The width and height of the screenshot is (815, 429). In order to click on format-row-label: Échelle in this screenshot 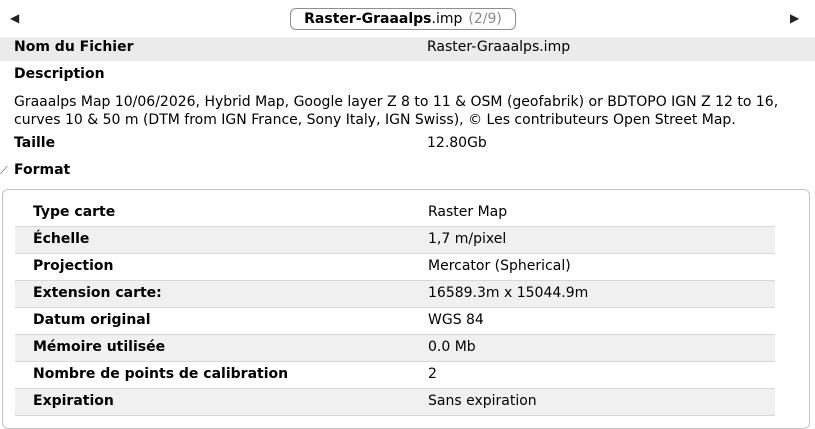, I will do `click(61, 239)`.